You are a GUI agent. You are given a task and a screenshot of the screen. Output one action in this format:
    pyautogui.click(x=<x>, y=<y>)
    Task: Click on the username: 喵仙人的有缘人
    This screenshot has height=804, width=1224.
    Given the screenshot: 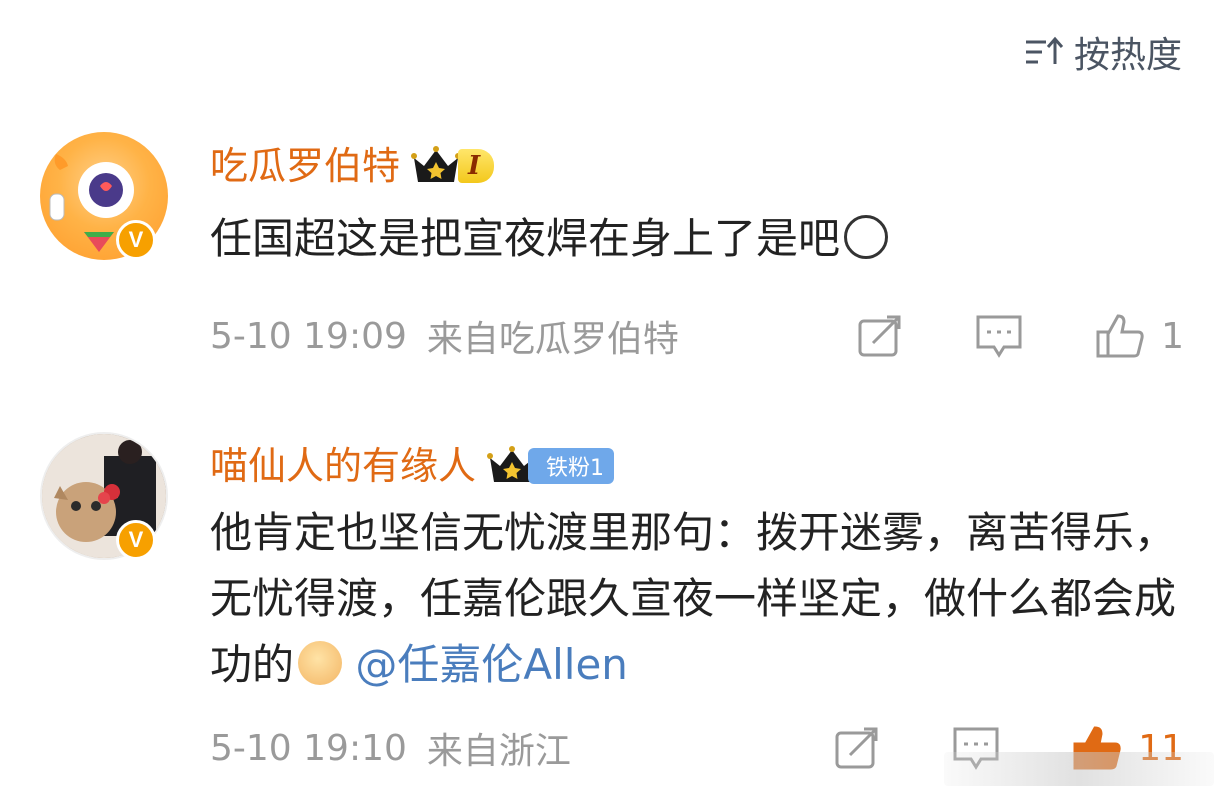 What is the action you would take?
    pyautogui.click(x=343, y=466)
    